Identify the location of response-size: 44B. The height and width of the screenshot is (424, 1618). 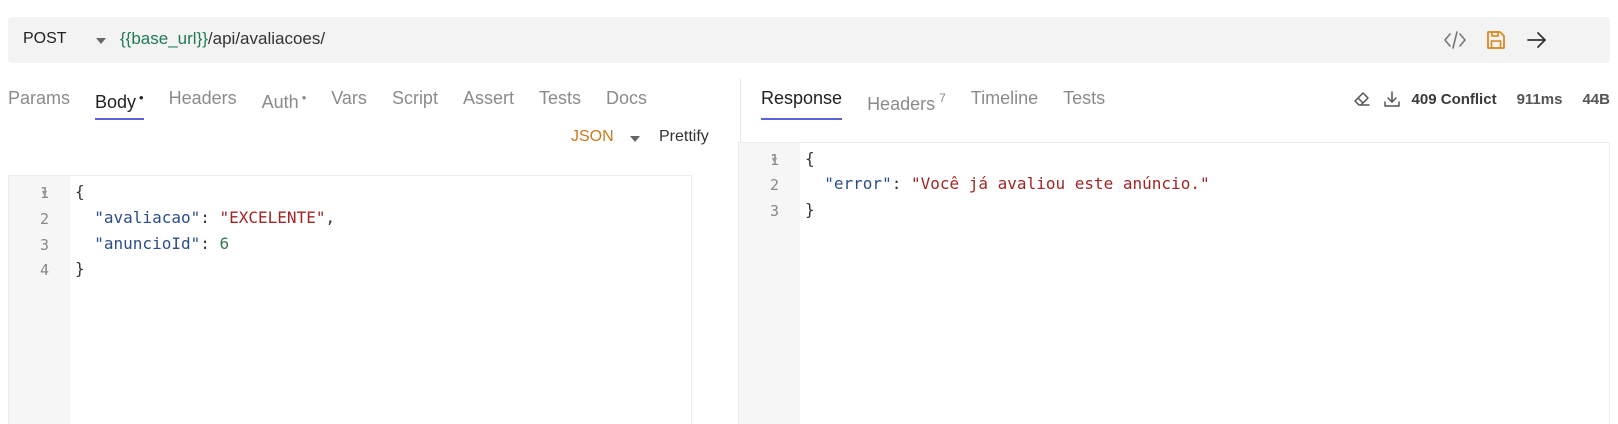
(1596, 99).